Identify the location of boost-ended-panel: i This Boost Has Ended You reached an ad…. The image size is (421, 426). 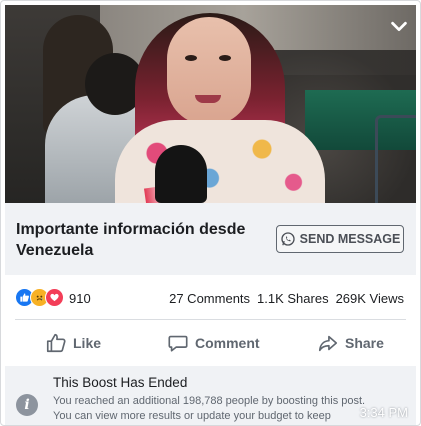
(210, 395).